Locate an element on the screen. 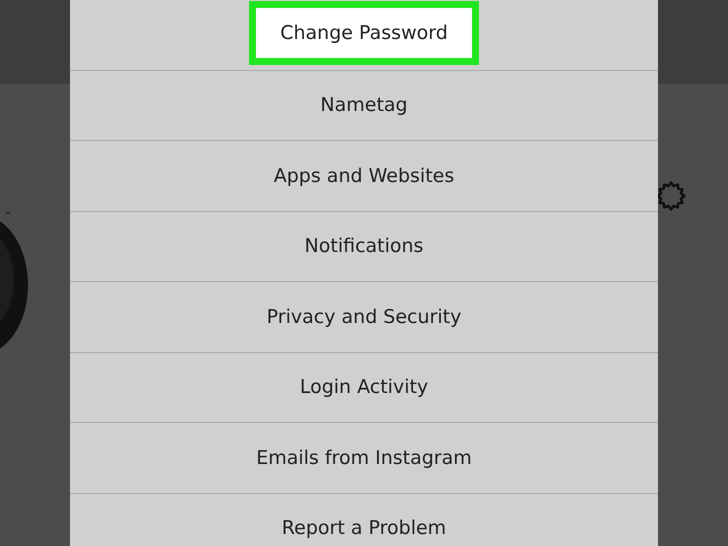  settings-icon is located at coordinates (671, 196).